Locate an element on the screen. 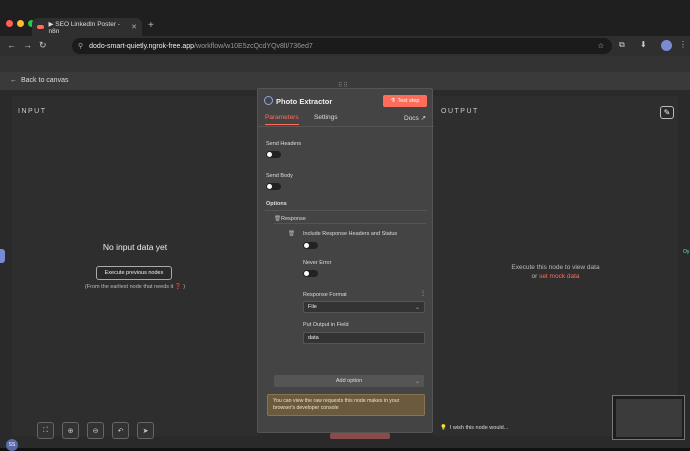 The width and height of the screenshot is (690, 451). response-format-value: File is located at coordinates (312, 307).